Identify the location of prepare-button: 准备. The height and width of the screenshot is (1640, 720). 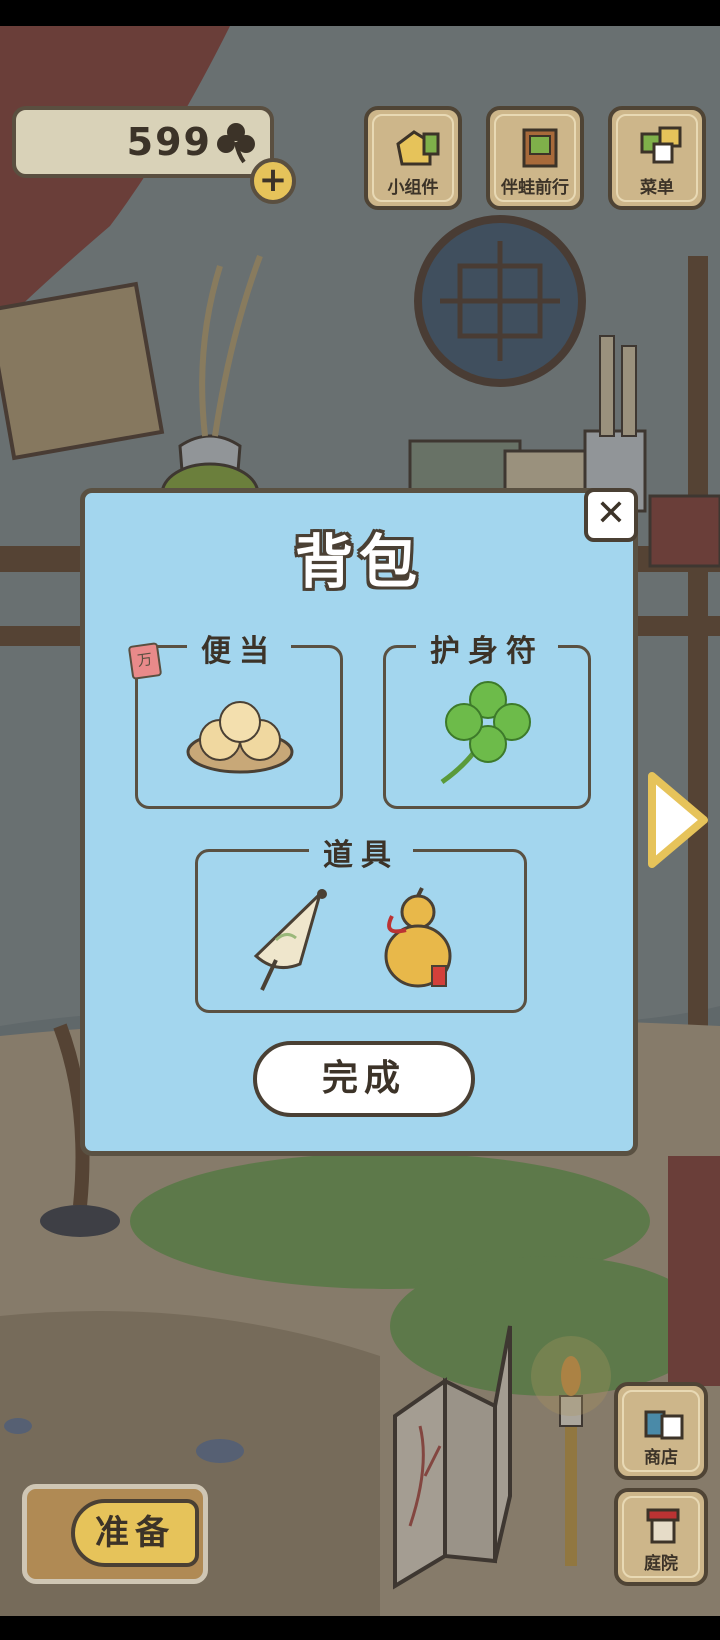
(115, 1534).